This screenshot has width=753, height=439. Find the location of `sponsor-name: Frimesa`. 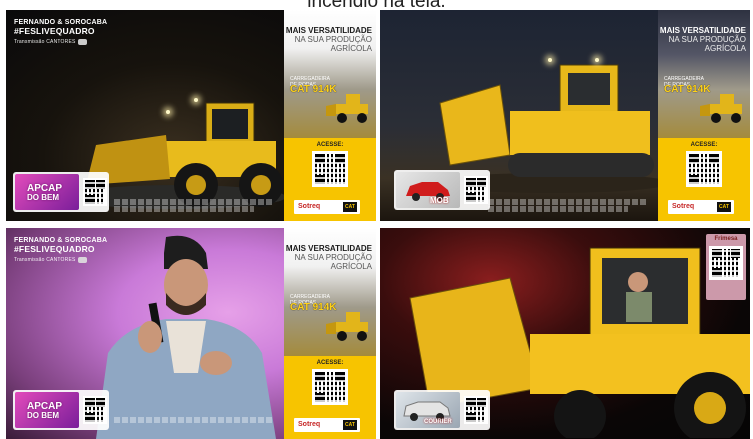

sponsor-name: Frimesa is located at coordinates (726, 239).